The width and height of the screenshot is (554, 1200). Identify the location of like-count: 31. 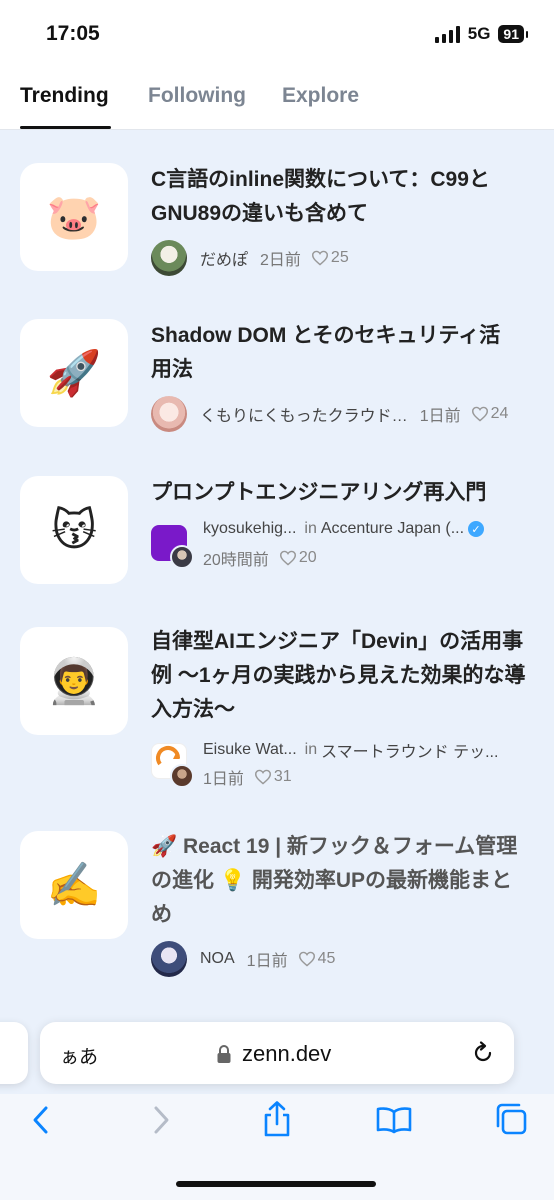
(273, 777).